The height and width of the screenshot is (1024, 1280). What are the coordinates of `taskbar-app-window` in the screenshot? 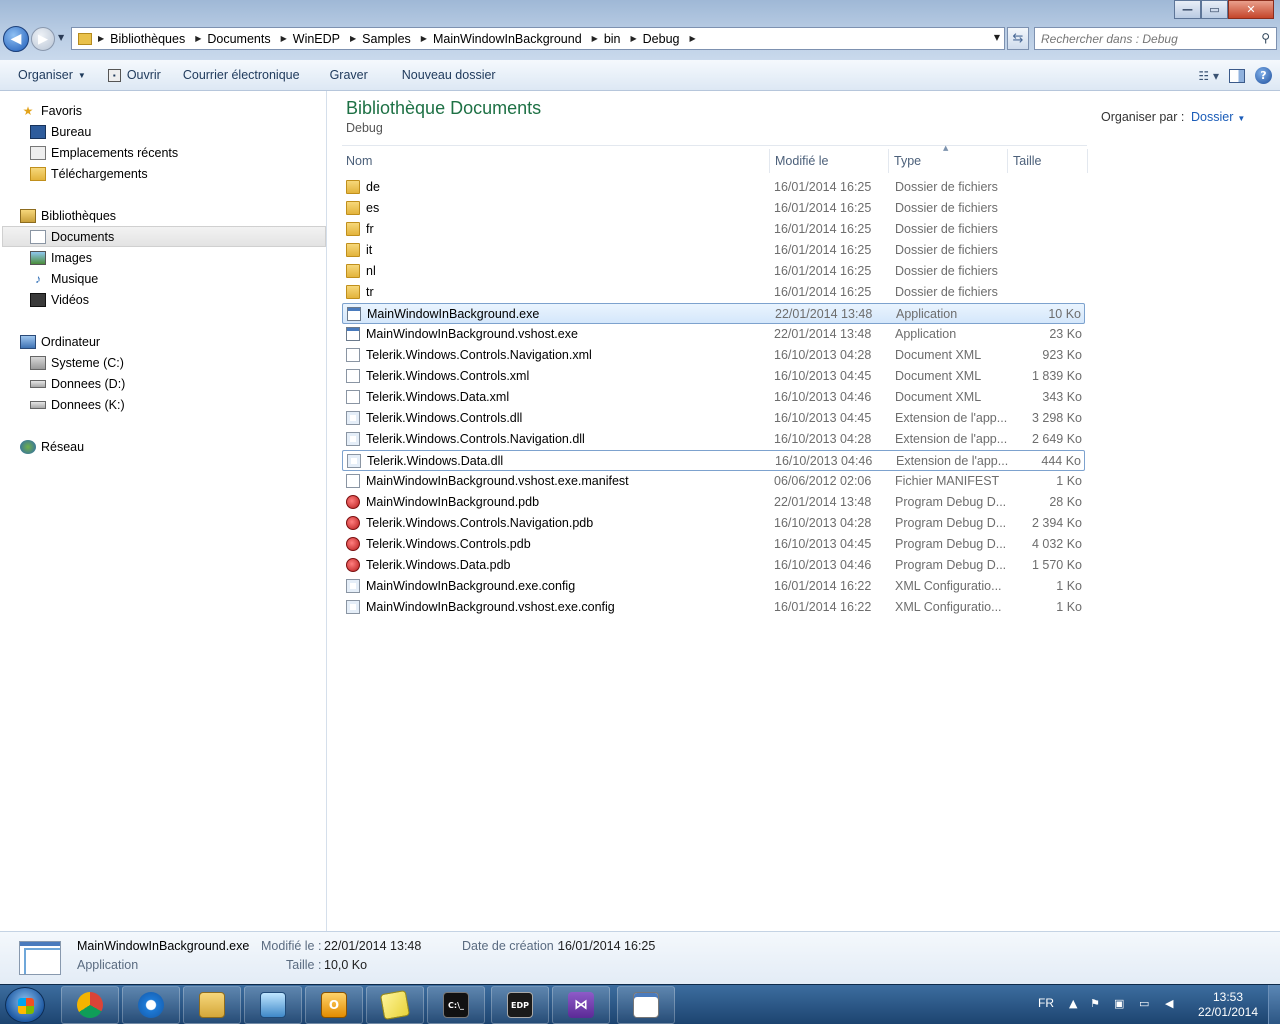 It's located at (646, 1005).